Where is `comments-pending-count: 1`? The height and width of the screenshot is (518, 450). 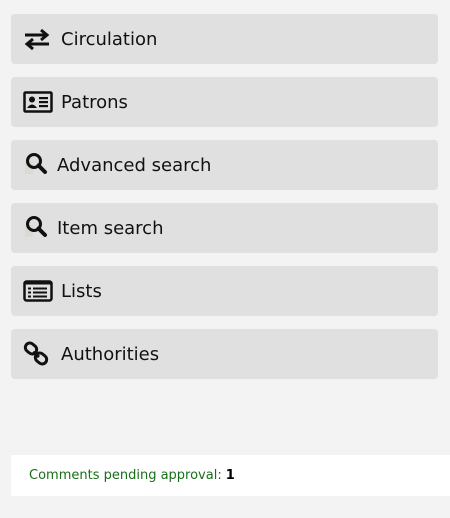 comments-pending-count: 1 is located at coordinates (230, 475).